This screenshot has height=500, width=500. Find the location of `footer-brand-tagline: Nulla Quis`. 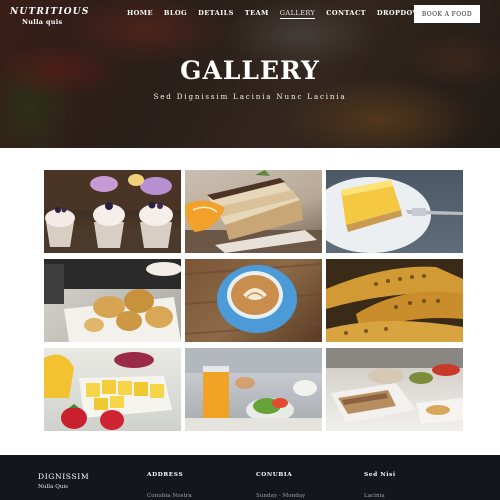

footer-brand-tagline: Nulla Quis is located at coordinates (53, 487).